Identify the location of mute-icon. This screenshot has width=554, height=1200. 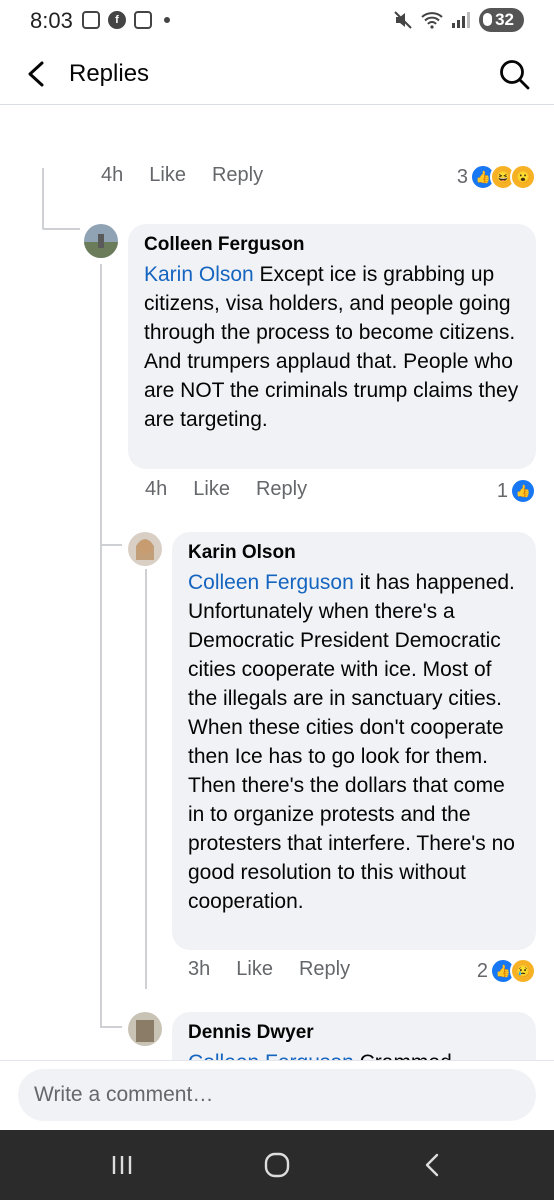
(403, 20).